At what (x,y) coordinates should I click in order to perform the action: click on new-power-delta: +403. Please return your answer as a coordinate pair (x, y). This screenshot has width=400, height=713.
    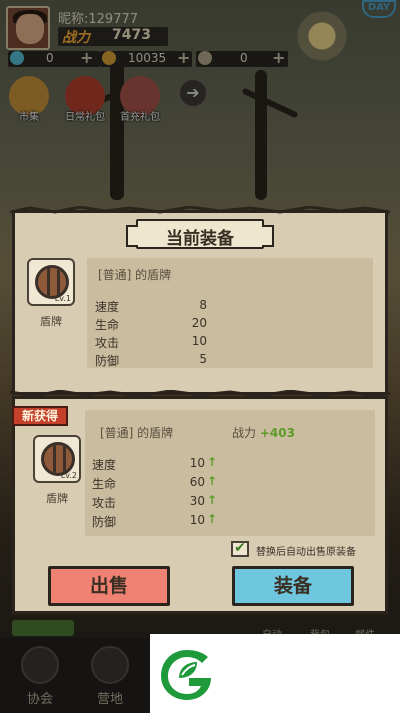
    Looking at the image, I should click on (277, 433).